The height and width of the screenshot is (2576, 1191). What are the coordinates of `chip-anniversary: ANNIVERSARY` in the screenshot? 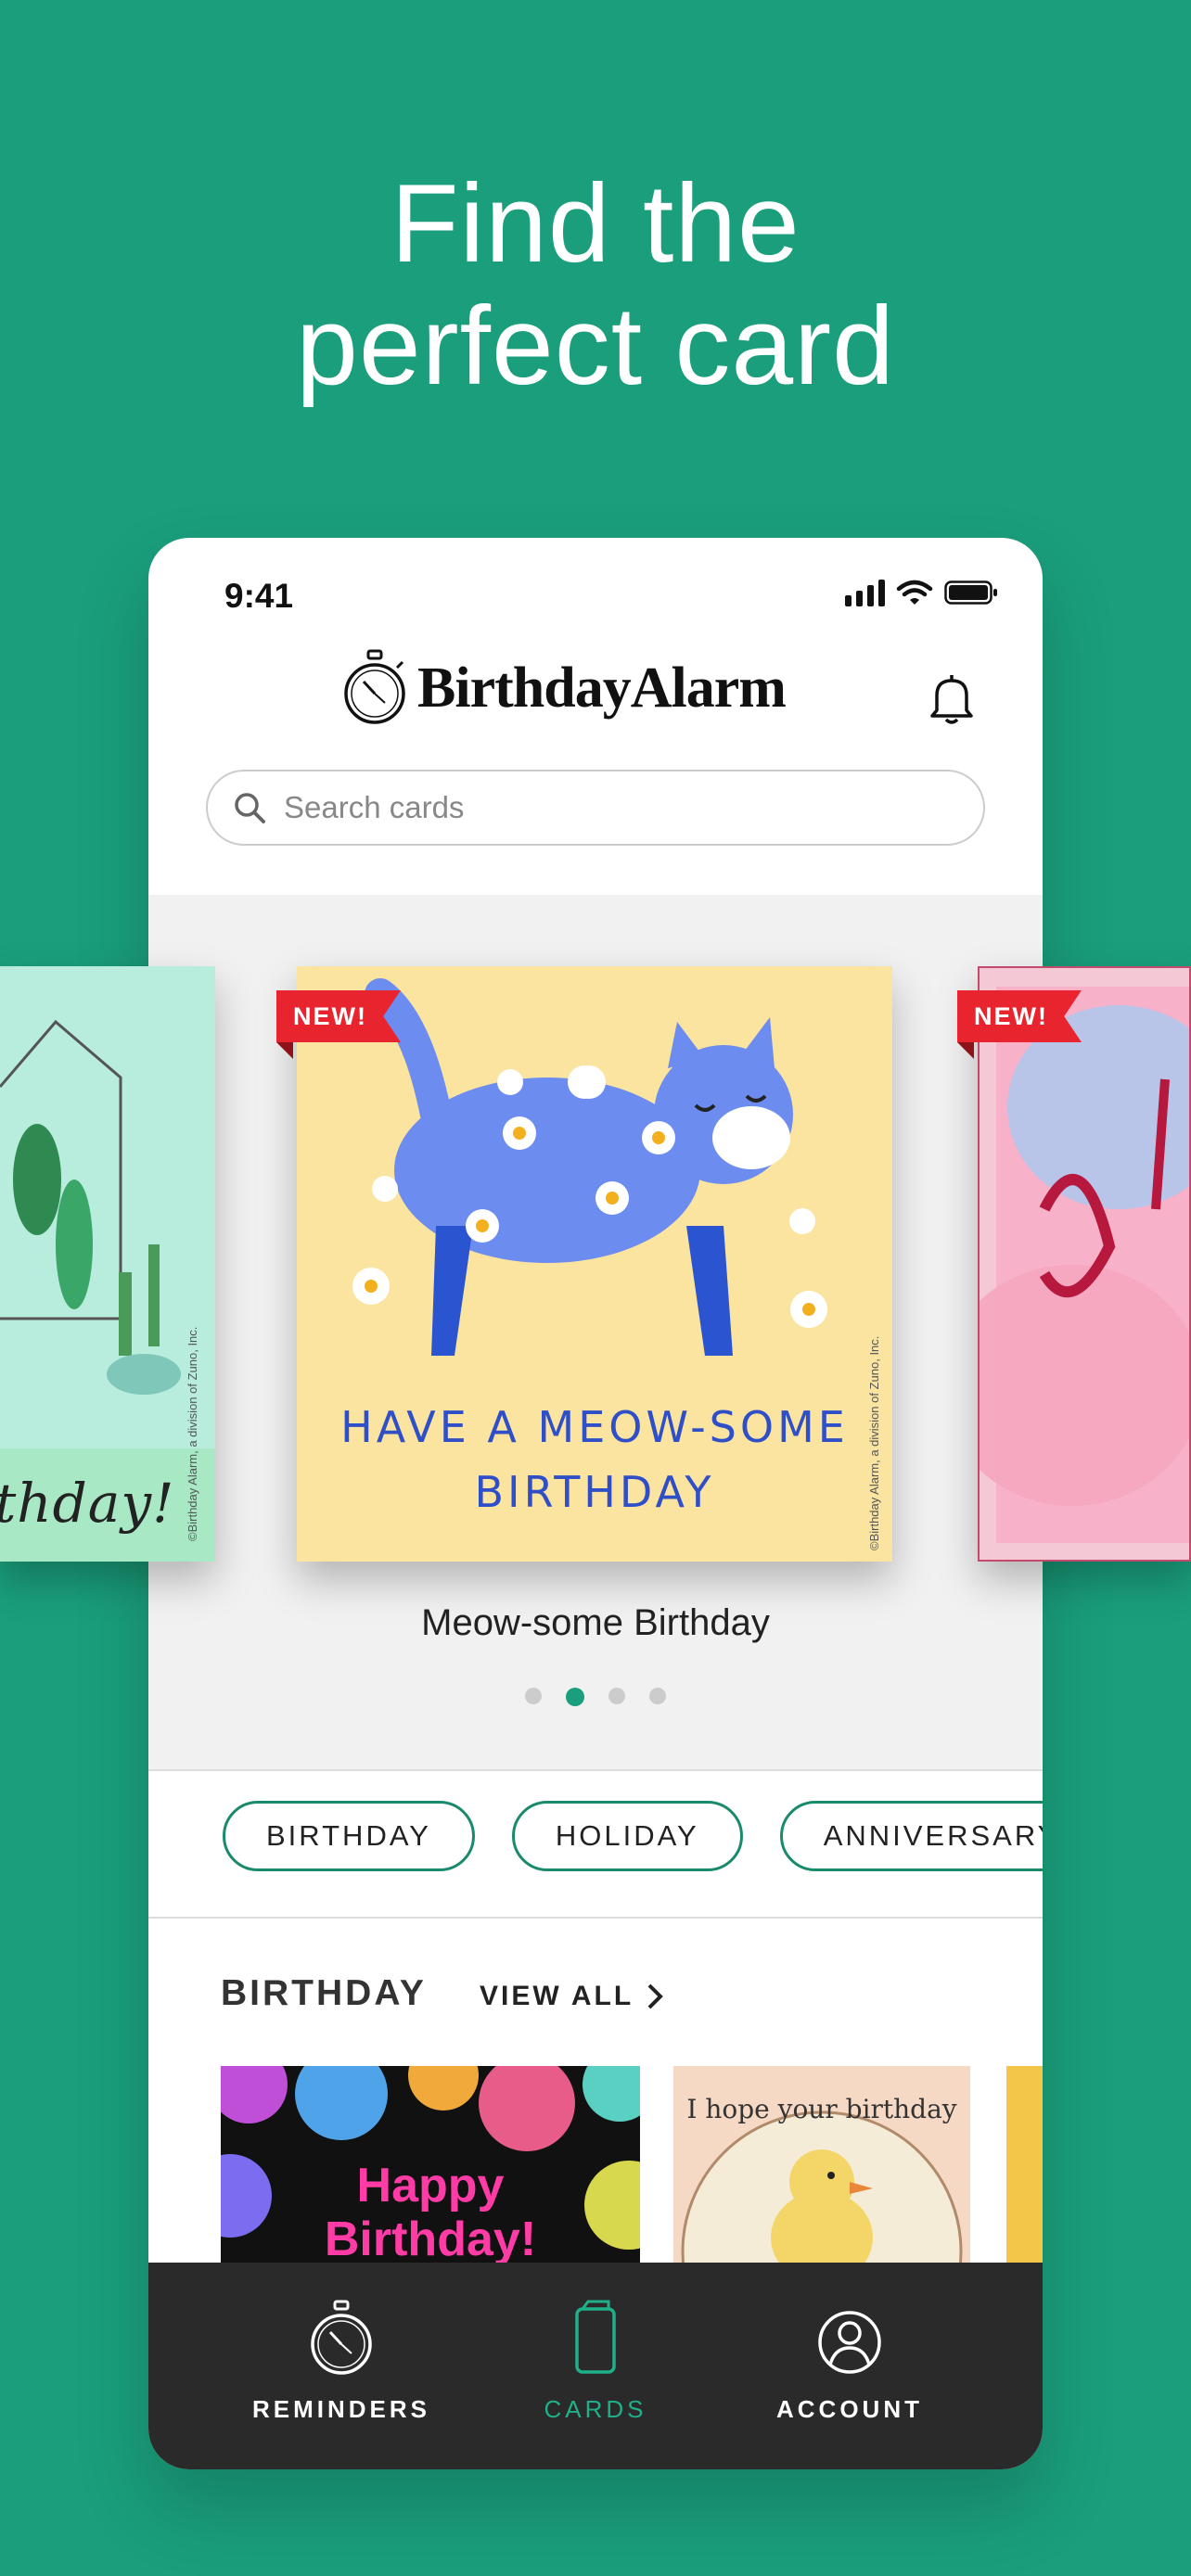 It's located at (911, 1836).